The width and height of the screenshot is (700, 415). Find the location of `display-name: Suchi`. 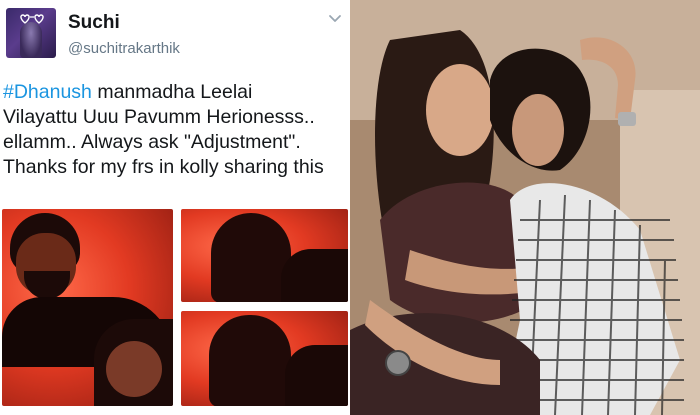

display-name: Suchi is located at coordinates (94, 23).